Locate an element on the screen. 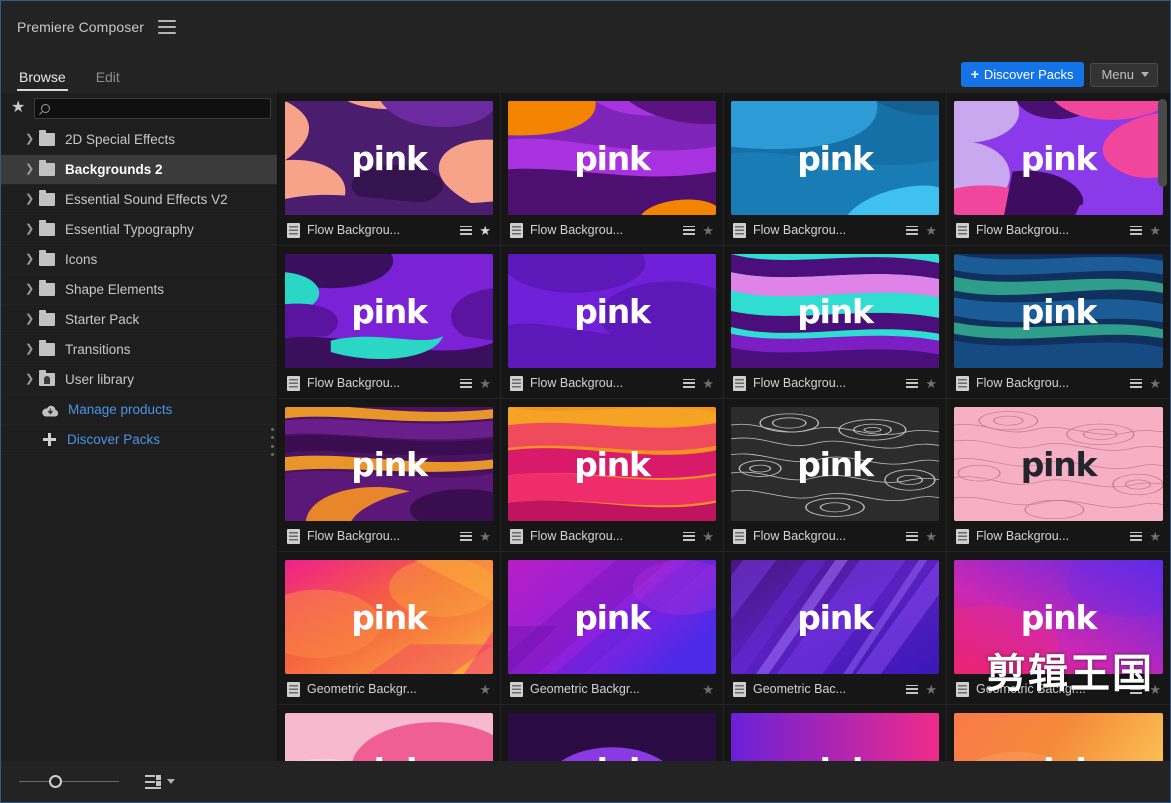 This screenshot has width=1171, height=803. star-icon: ★ is located at coordinates (18, 108).